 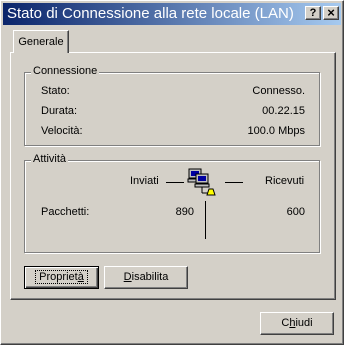 I want to click on disable-button: Disabilita, so click(x=146, y=277).